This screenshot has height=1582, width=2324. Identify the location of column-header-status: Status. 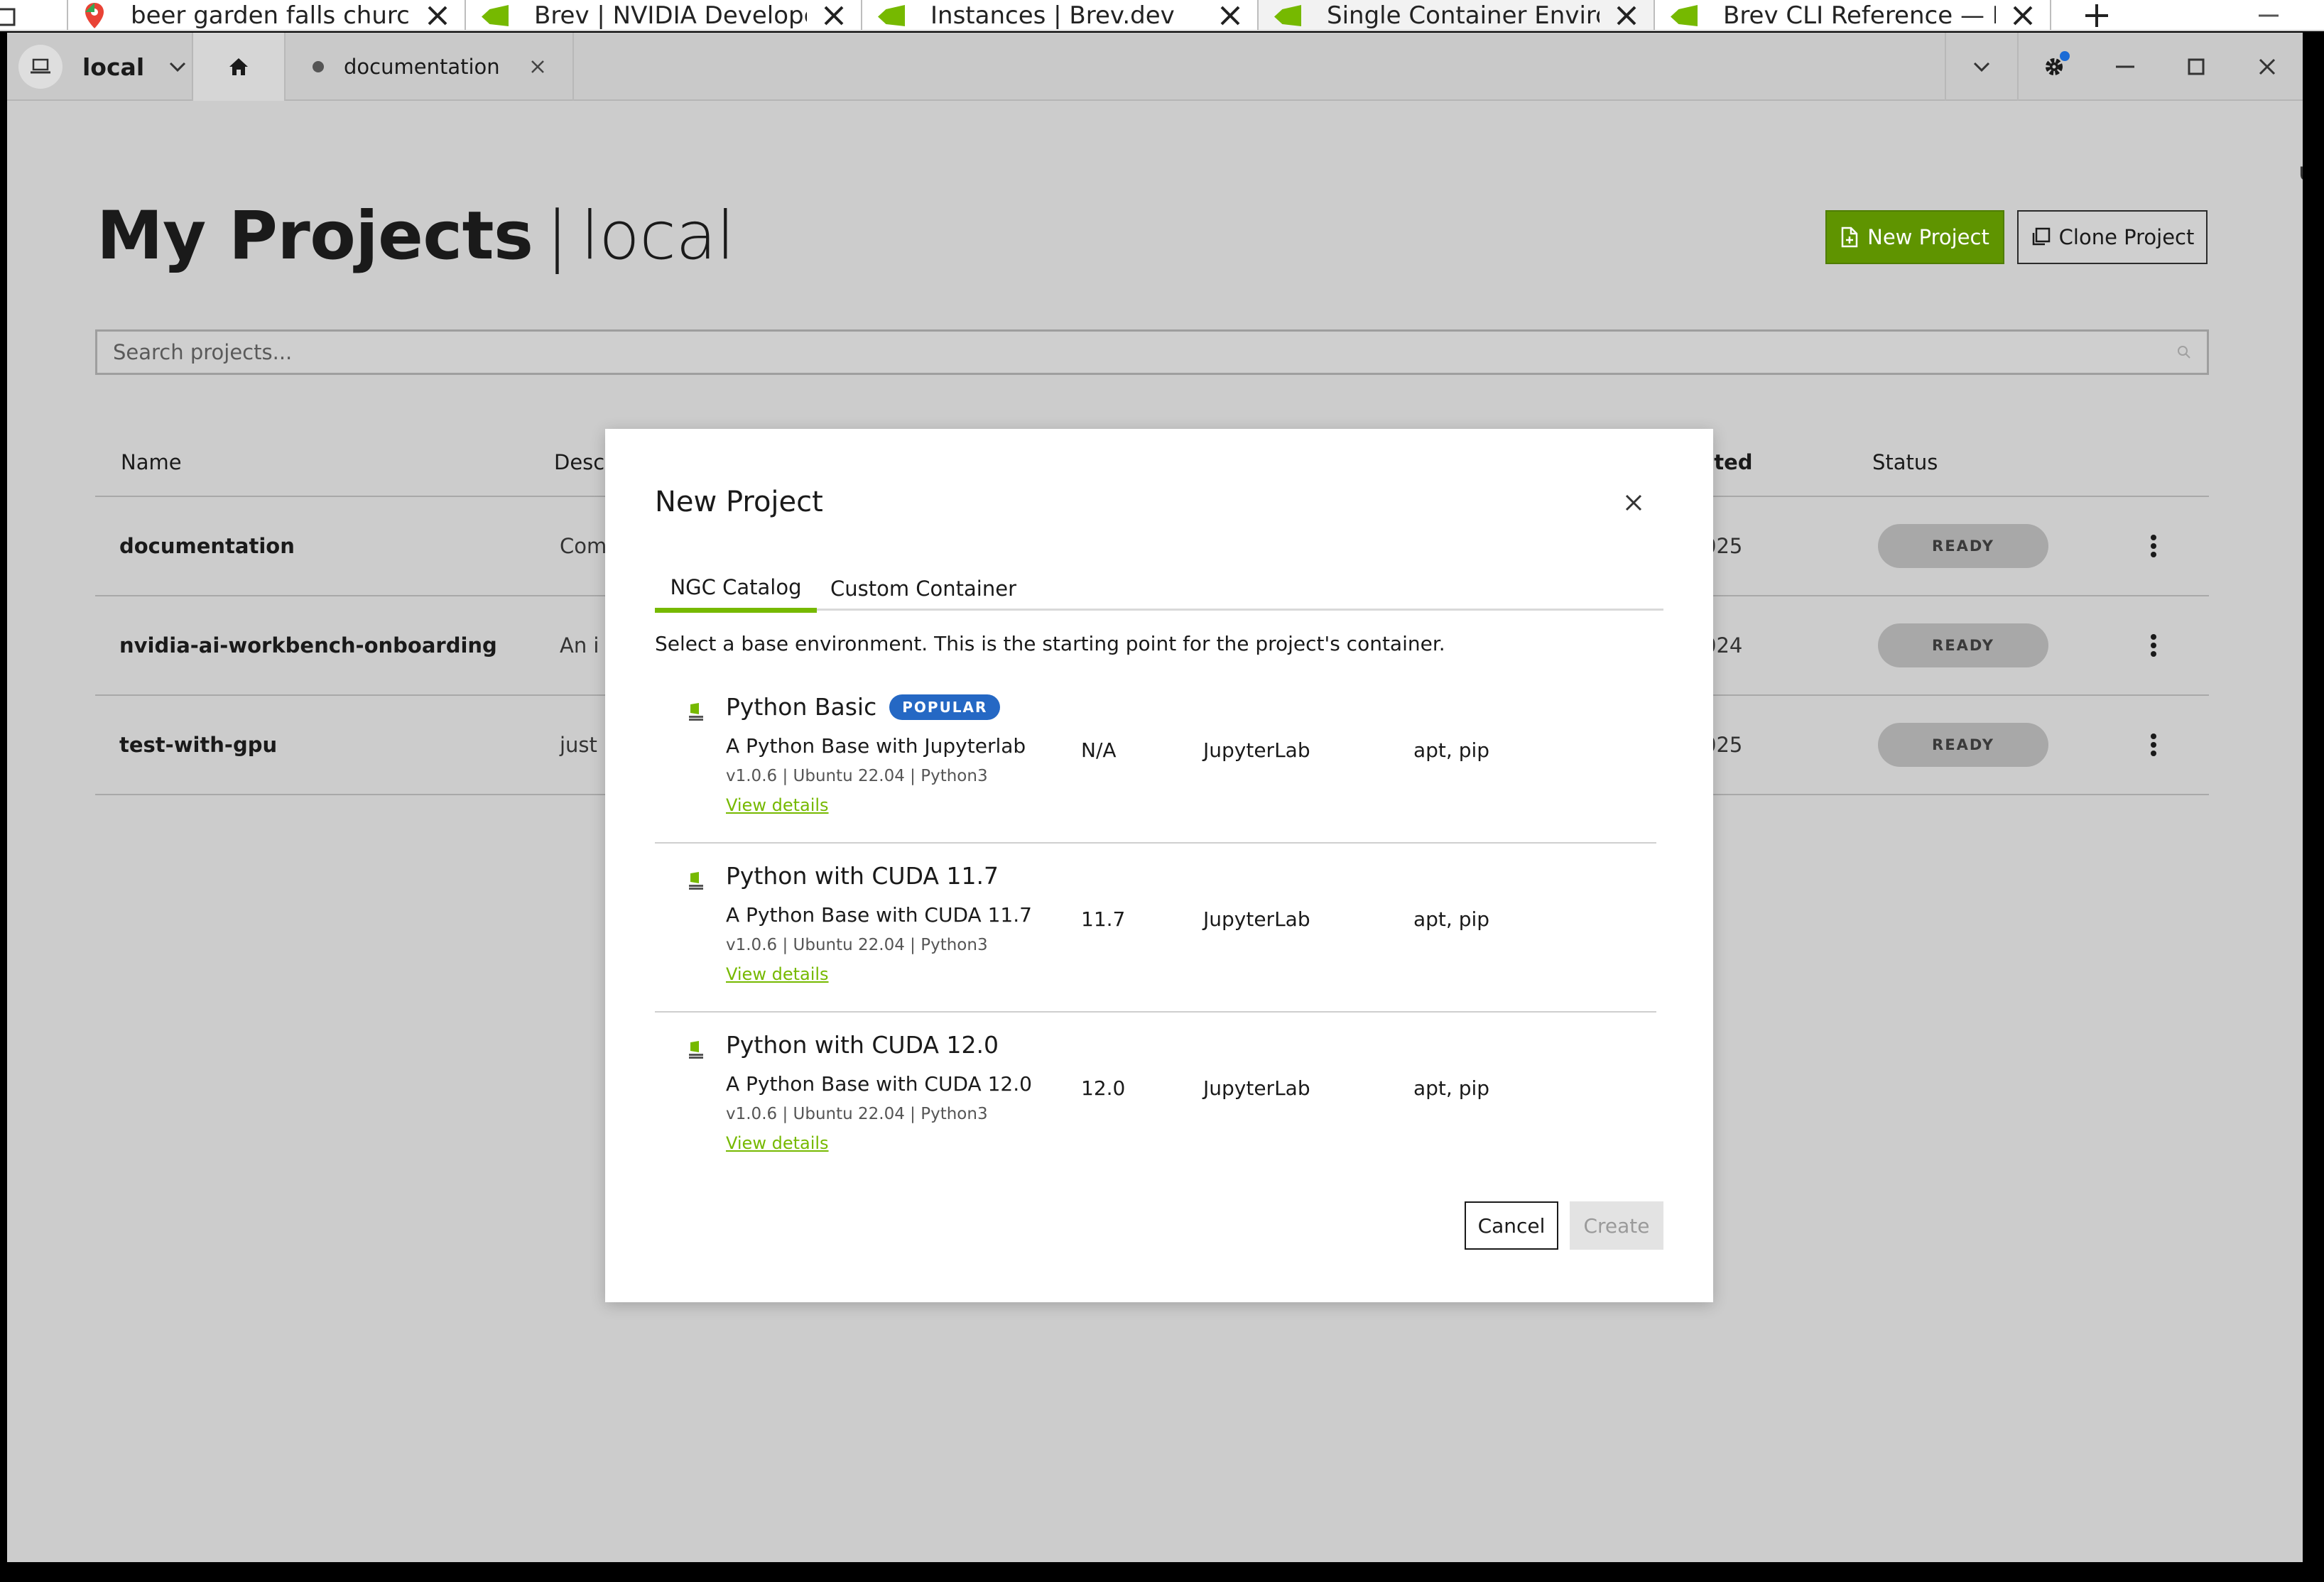
(1905, 462).